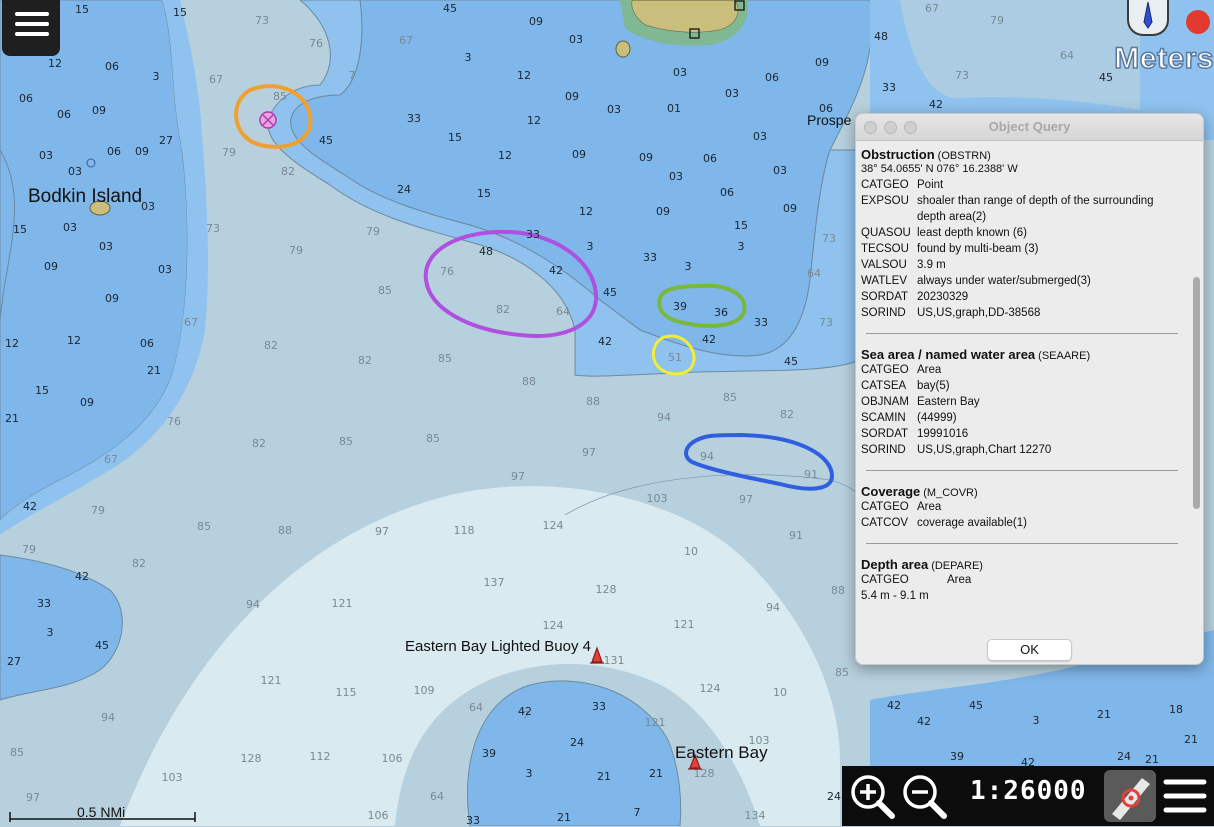 This screenshot has height=827, width=1214. What do you see at coordinates (1029, 127) in the screenshot?
I see `dialog-titlebar: Object Query` at bounding box center [1029, 127].